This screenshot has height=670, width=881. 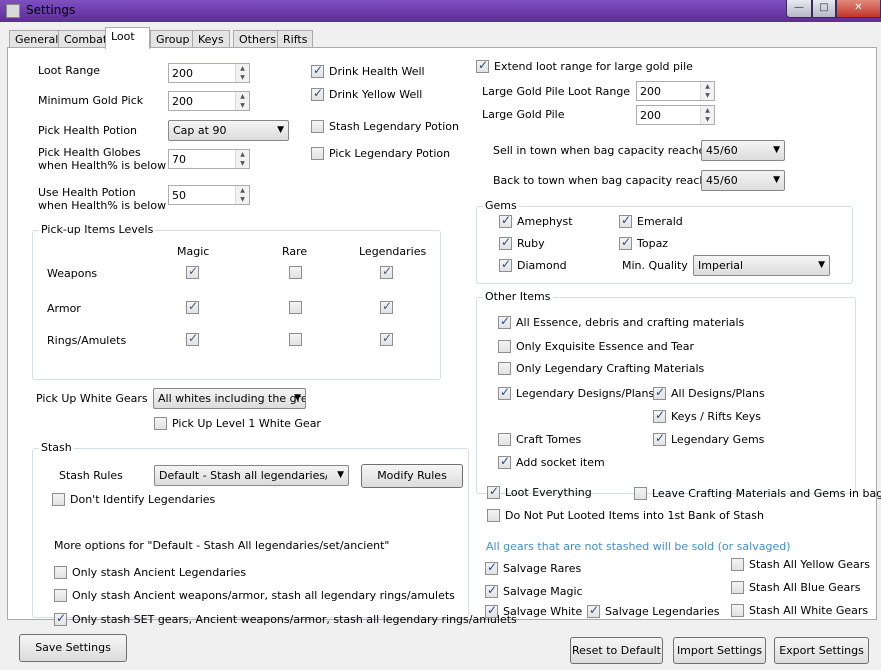 I want to click on drink-health-well-checkbox, so click(x=317, y=70).